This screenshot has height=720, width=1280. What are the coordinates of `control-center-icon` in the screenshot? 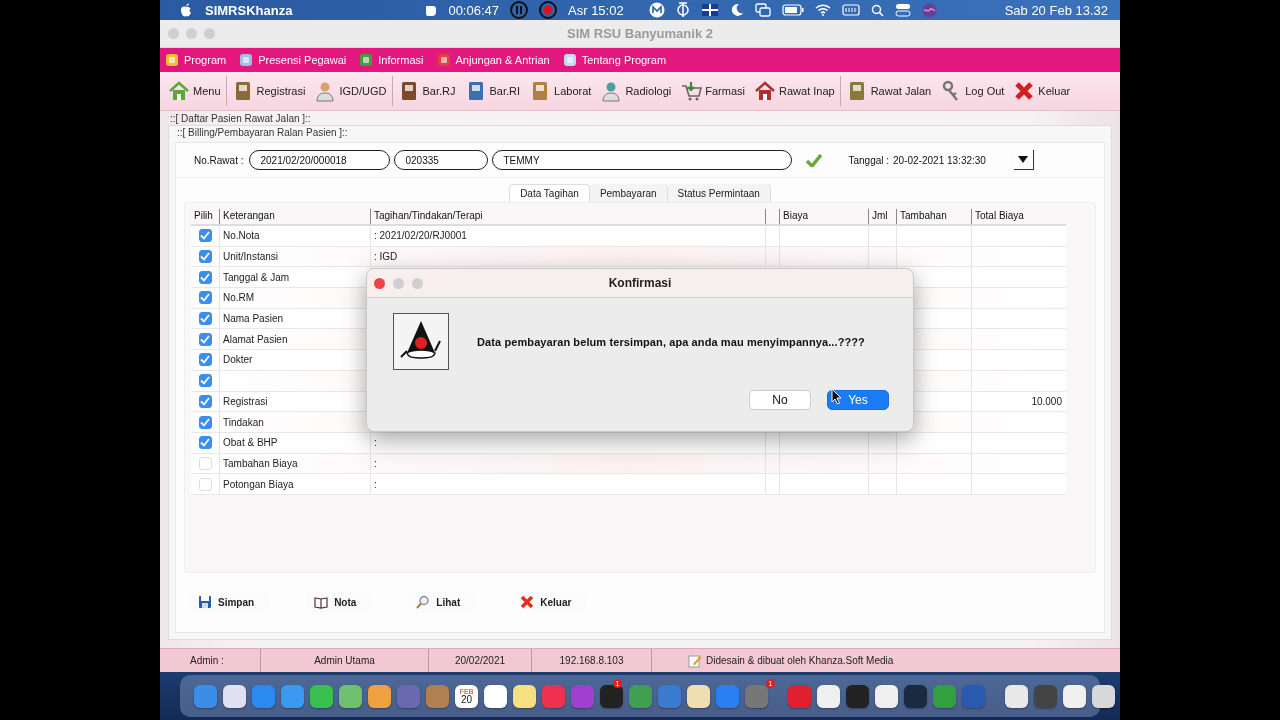 It's located at (902, 10).